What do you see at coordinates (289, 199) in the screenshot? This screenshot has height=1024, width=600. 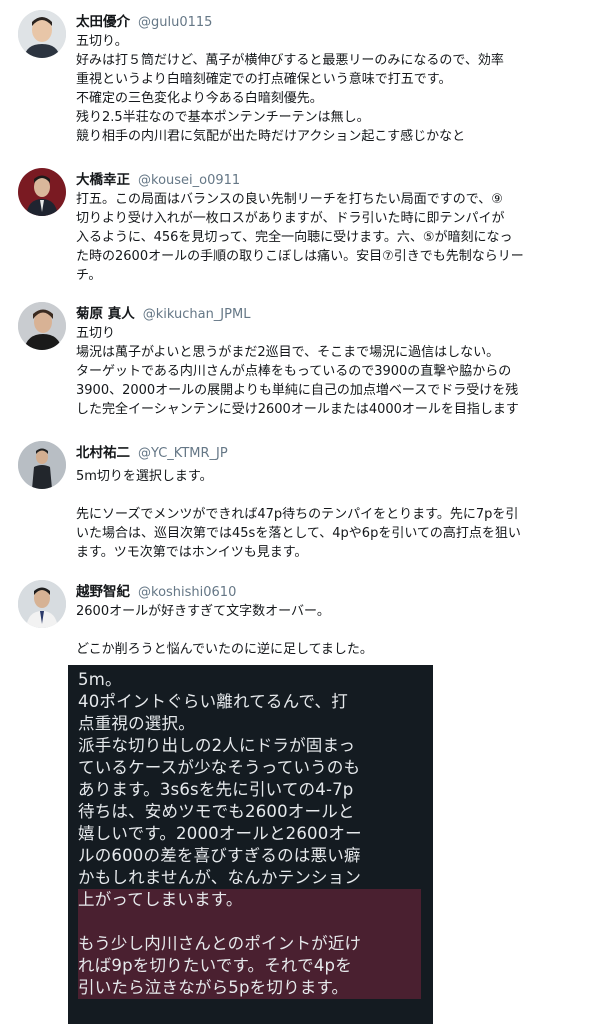 I see `tweet-line: 打五。この局面はバランスの良い先制リーチを打ちたい局面ですので、⑨` at bounding box center [289, 199].